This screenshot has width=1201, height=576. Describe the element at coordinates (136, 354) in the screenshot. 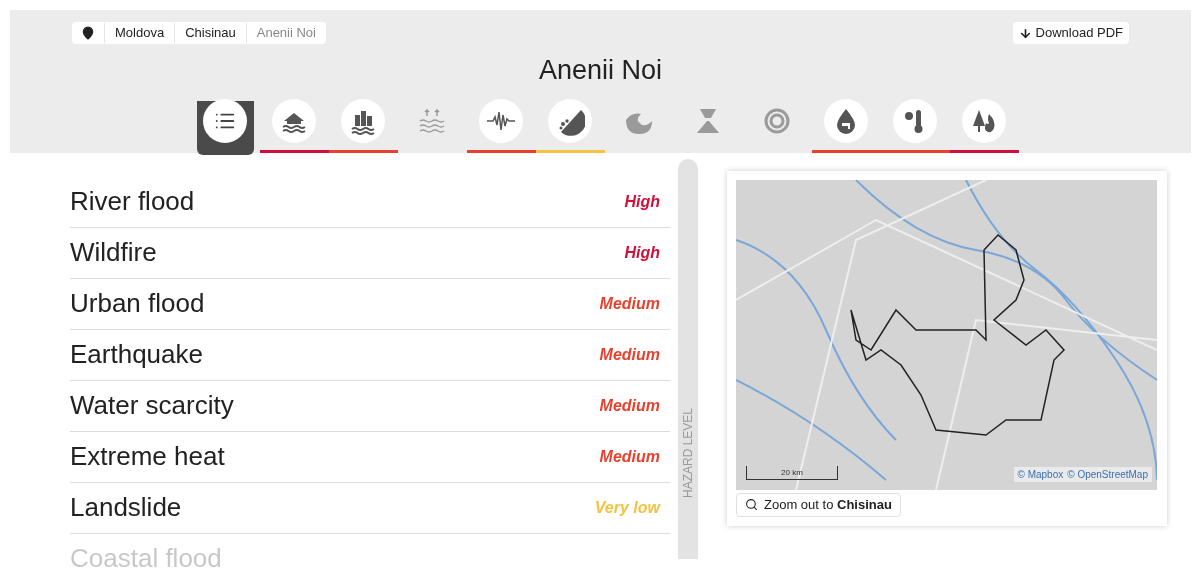

I see `hazard-name: Earthquake` at that location.